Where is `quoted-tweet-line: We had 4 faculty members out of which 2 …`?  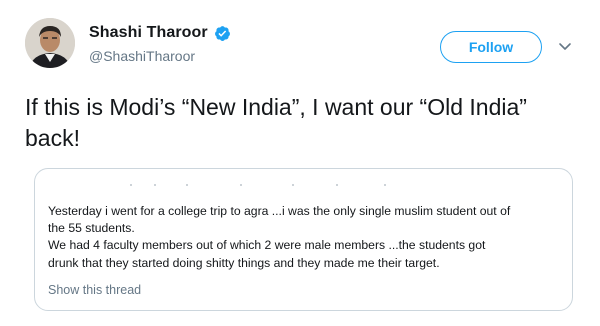 quoted-tweet-line: We had 4 faculty members out of which 2 … is located at coordinates (267, 245).